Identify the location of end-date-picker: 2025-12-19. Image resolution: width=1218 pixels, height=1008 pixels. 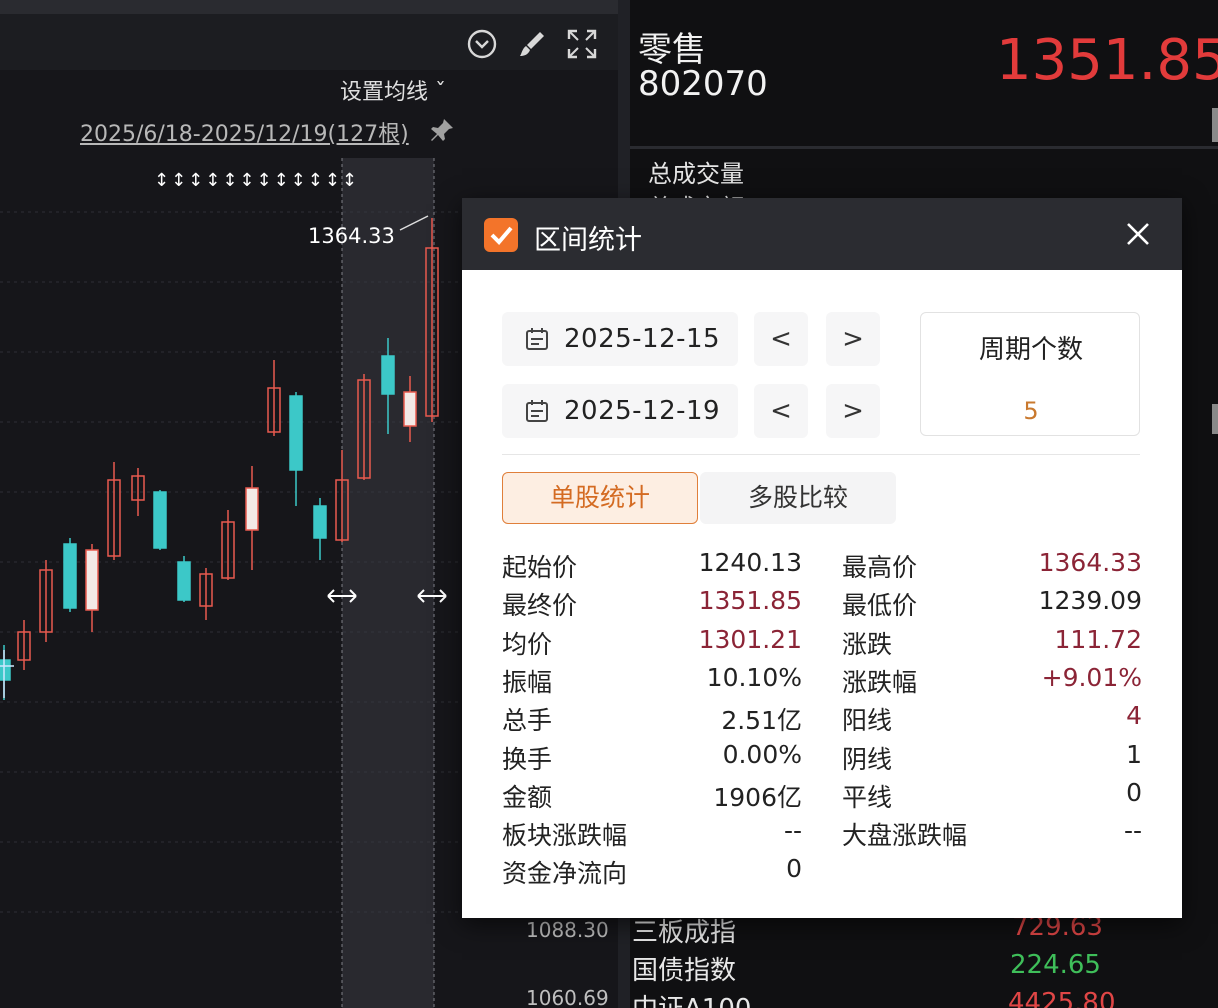
(620, 411).